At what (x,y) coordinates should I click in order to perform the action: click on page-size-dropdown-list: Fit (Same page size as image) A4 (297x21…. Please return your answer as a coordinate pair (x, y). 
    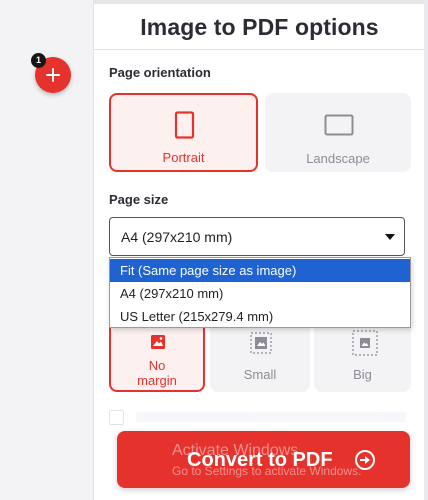
    Looking at the image, I should click on (260, 292).